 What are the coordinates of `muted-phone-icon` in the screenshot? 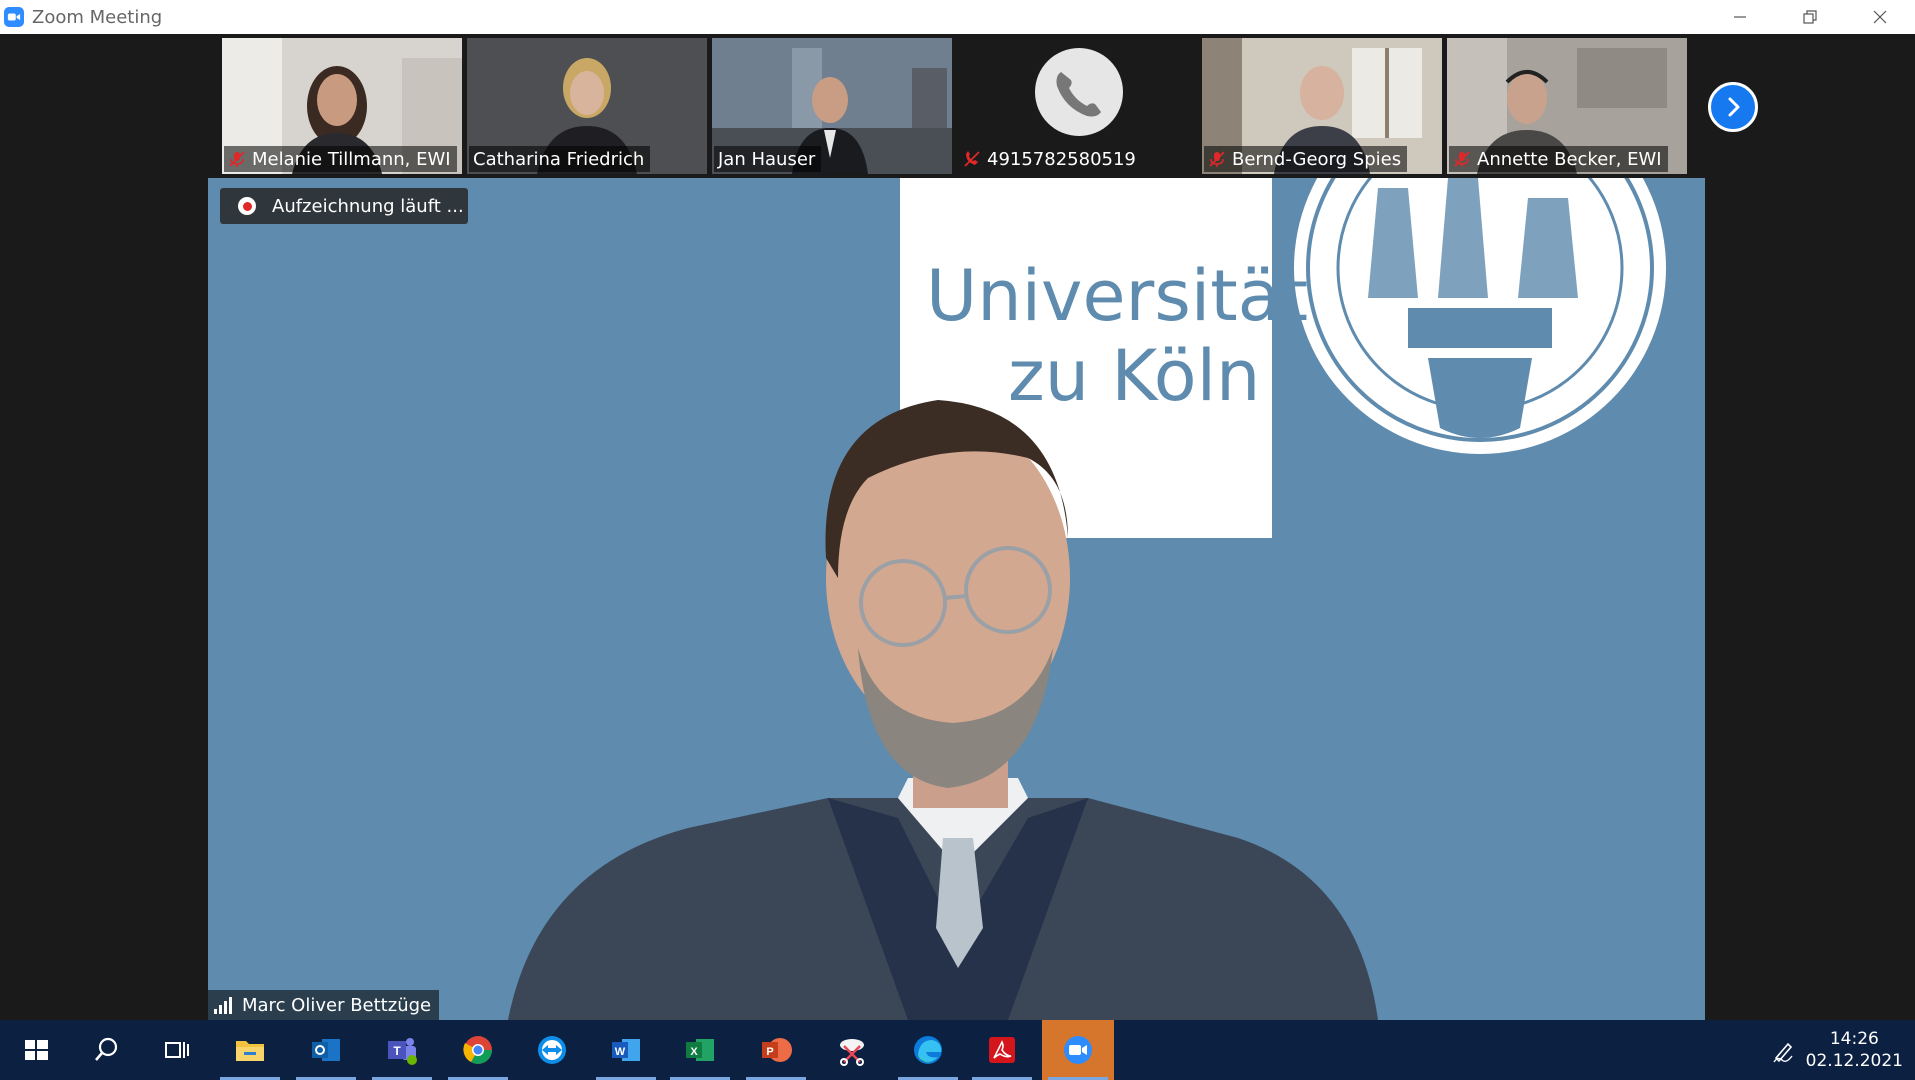 It's located at (972, 159).